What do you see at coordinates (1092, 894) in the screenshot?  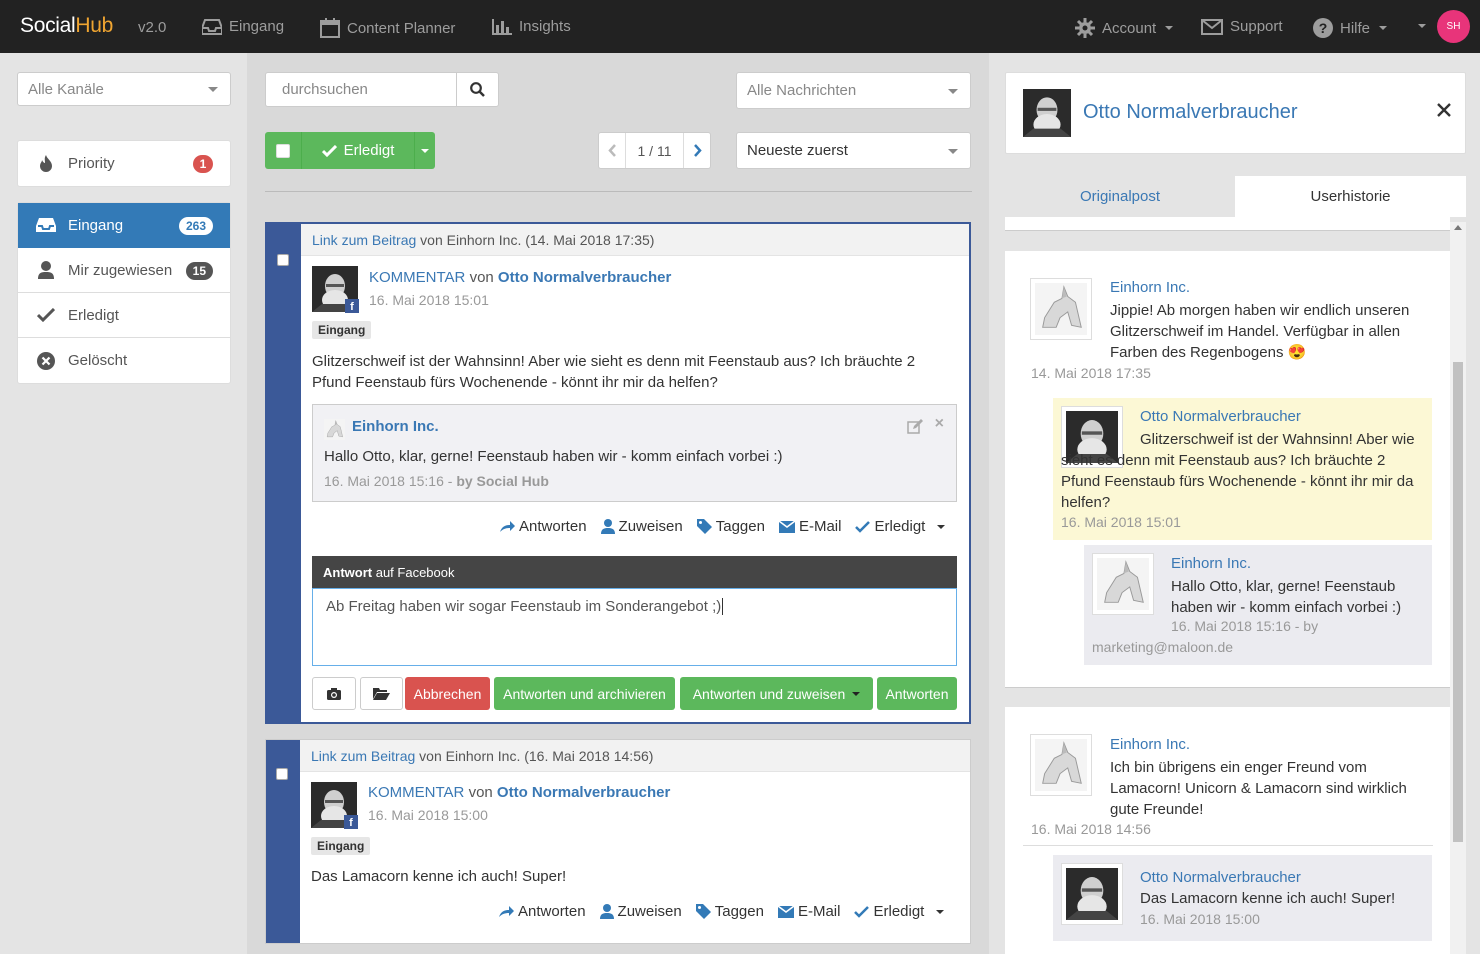 I see `user-avatar` at bounding box center [1092, 894].